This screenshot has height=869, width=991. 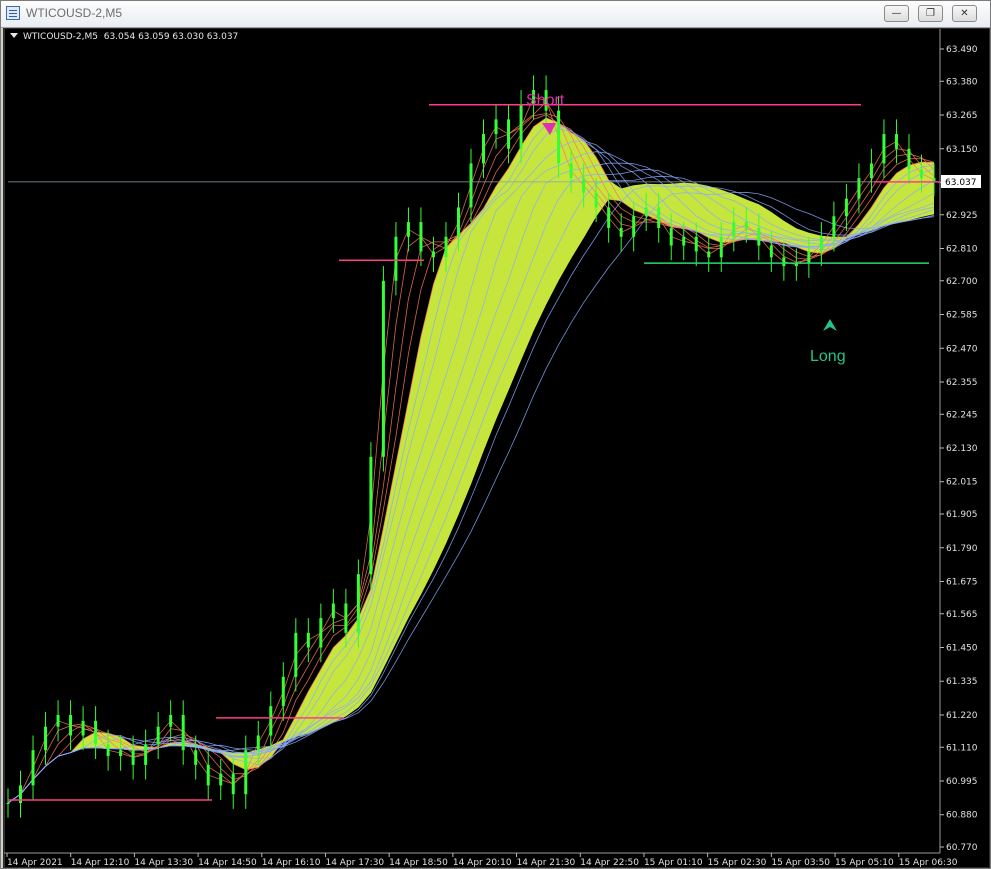 I want to click on y-tick-label: 61.675, so click(x=962, y=582).